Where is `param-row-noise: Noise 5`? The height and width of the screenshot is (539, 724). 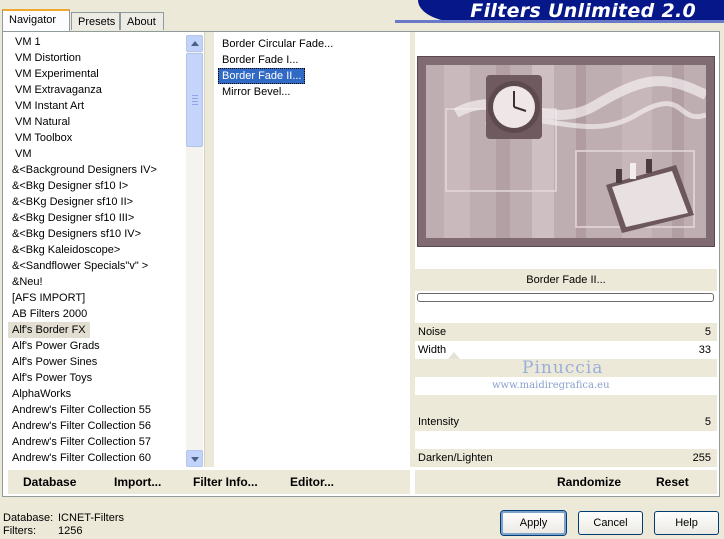
param-row-noise: Noise 5 is located at coordinates (566, 332).